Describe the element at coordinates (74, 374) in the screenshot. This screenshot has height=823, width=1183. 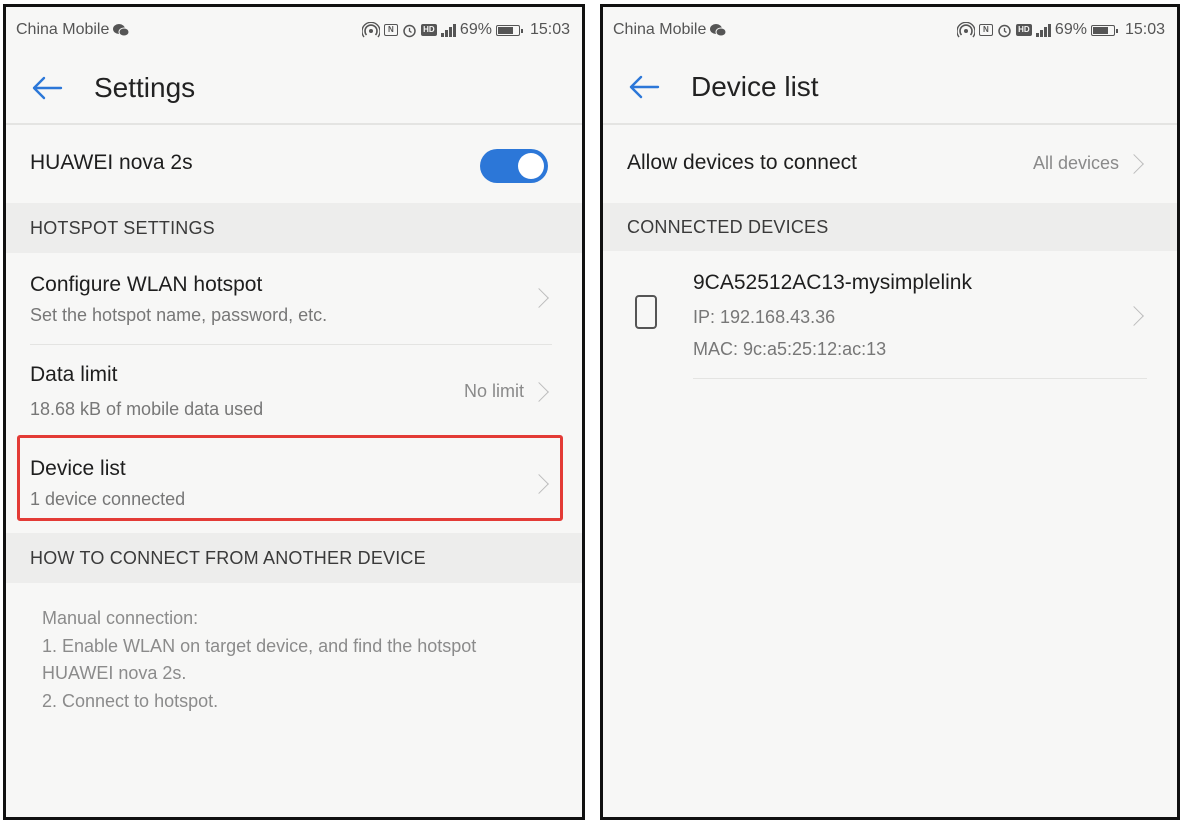
I see `data-limit-title: Data limit` at that location.